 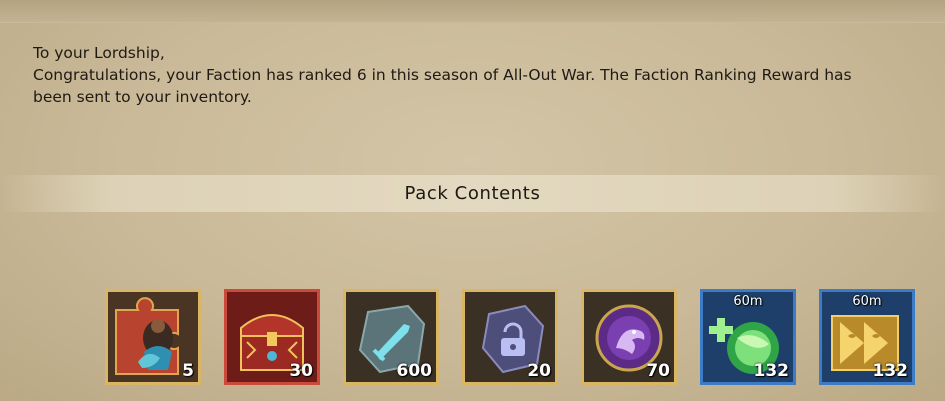 I want to click on reward-item-slot: 70, so click(x=629, y=337).